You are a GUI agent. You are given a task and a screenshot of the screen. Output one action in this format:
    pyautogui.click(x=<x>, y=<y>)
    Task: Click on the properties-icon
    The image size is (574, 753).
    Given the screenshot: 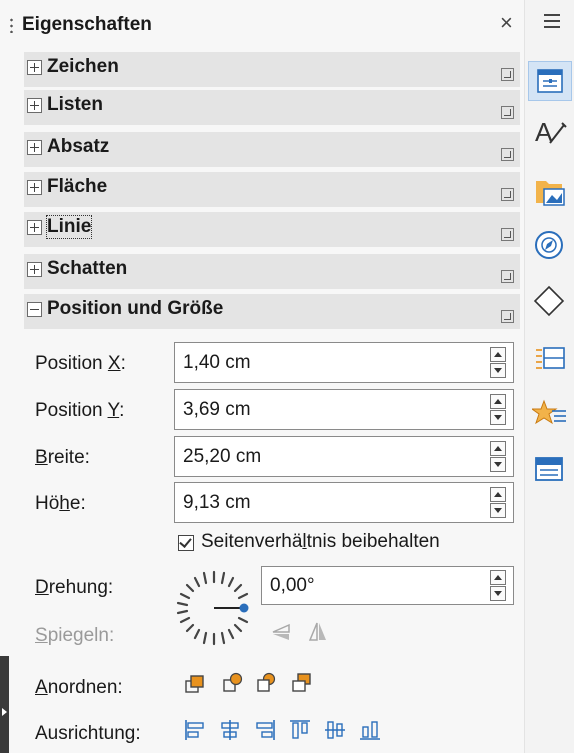 What is the action you would take?
    pyautogui.click(x=550, y=81)
    